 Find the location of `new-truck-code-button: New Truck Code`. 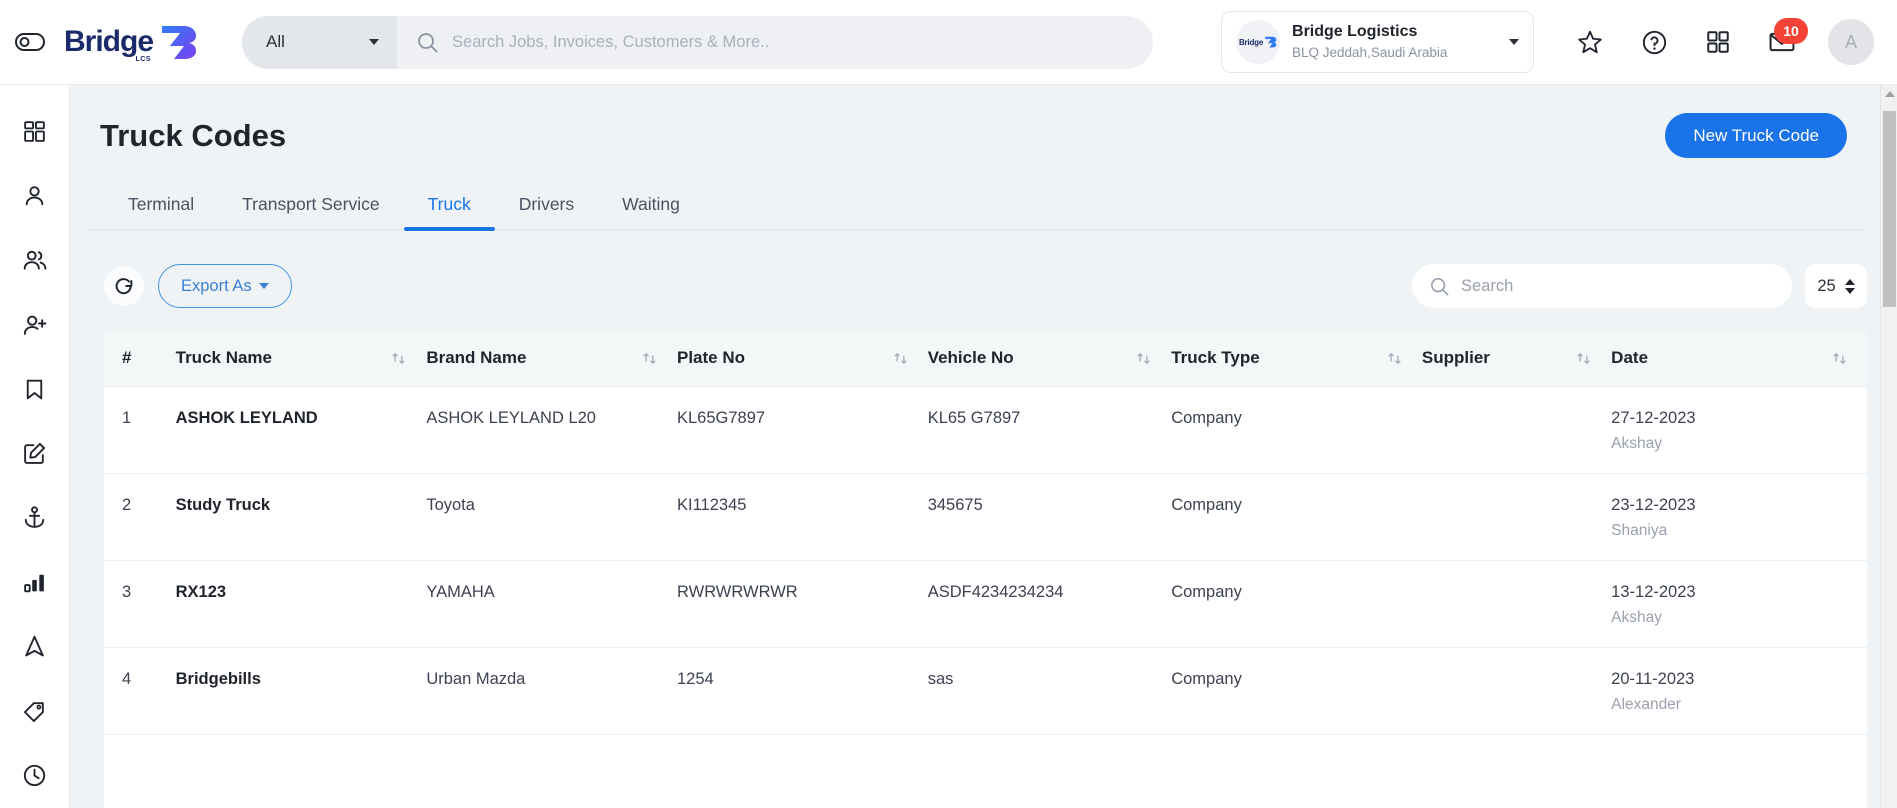

new-truck-code-button: New Truck Code is located at coordinates (1756, 135).